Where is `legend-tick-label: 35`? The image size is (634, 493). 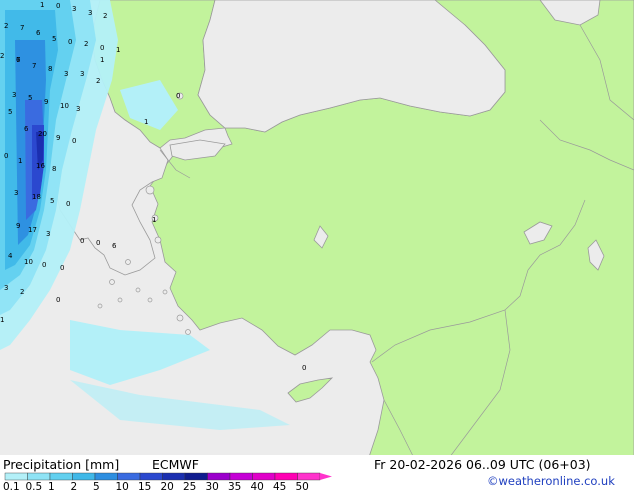 legend-tick-label: 35 is located at coordinates (235, 487).